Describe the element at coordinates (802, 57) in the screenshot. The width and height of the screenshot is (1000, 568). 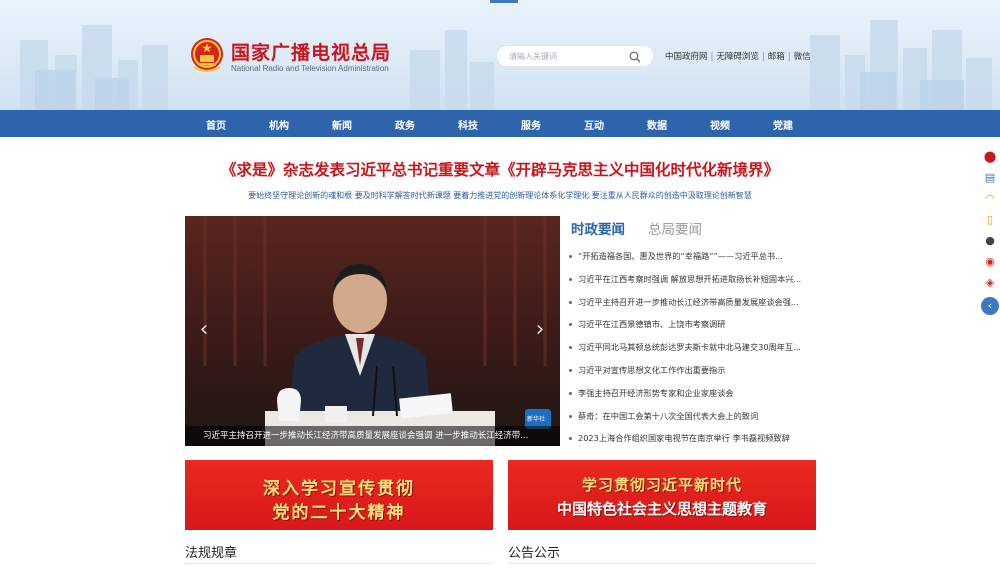
I see `link-wechat: 微信` at that location.